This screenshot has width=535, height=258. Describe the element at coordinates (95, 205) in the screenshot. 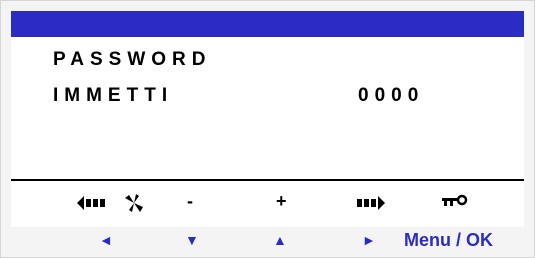

I see `arrow-left-bars-icon` at that location.